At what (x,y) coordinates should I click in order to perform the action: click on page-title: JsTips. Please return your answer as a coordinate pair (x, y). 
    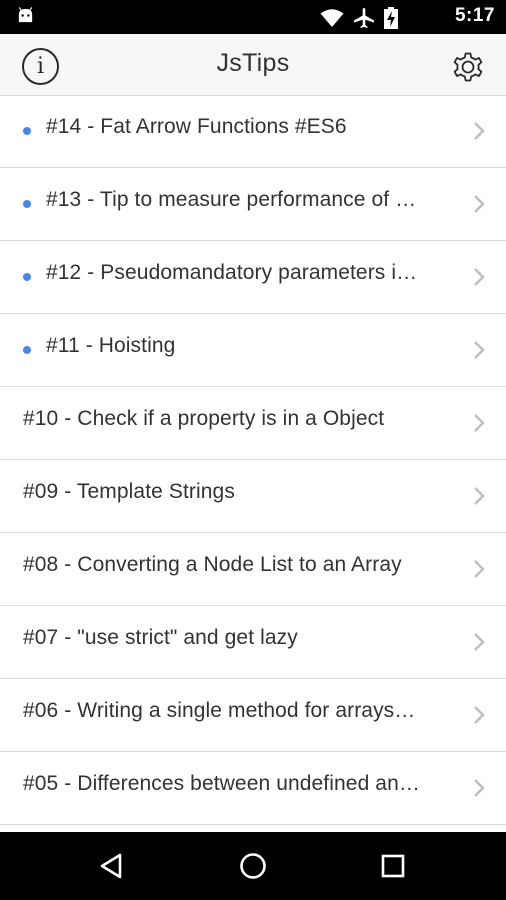
    Looking at the image, I should click on (253, 63).